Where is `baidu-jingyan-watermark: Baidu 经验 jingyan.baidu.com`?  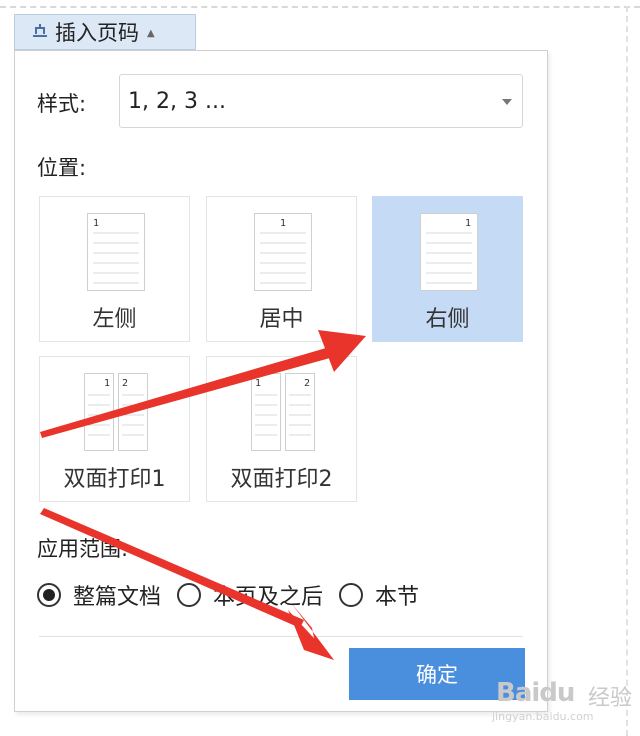 baidu-jingyan-watermark: Baidu 经验 jingyan.baidu.com is located at coordinates (562, 696).